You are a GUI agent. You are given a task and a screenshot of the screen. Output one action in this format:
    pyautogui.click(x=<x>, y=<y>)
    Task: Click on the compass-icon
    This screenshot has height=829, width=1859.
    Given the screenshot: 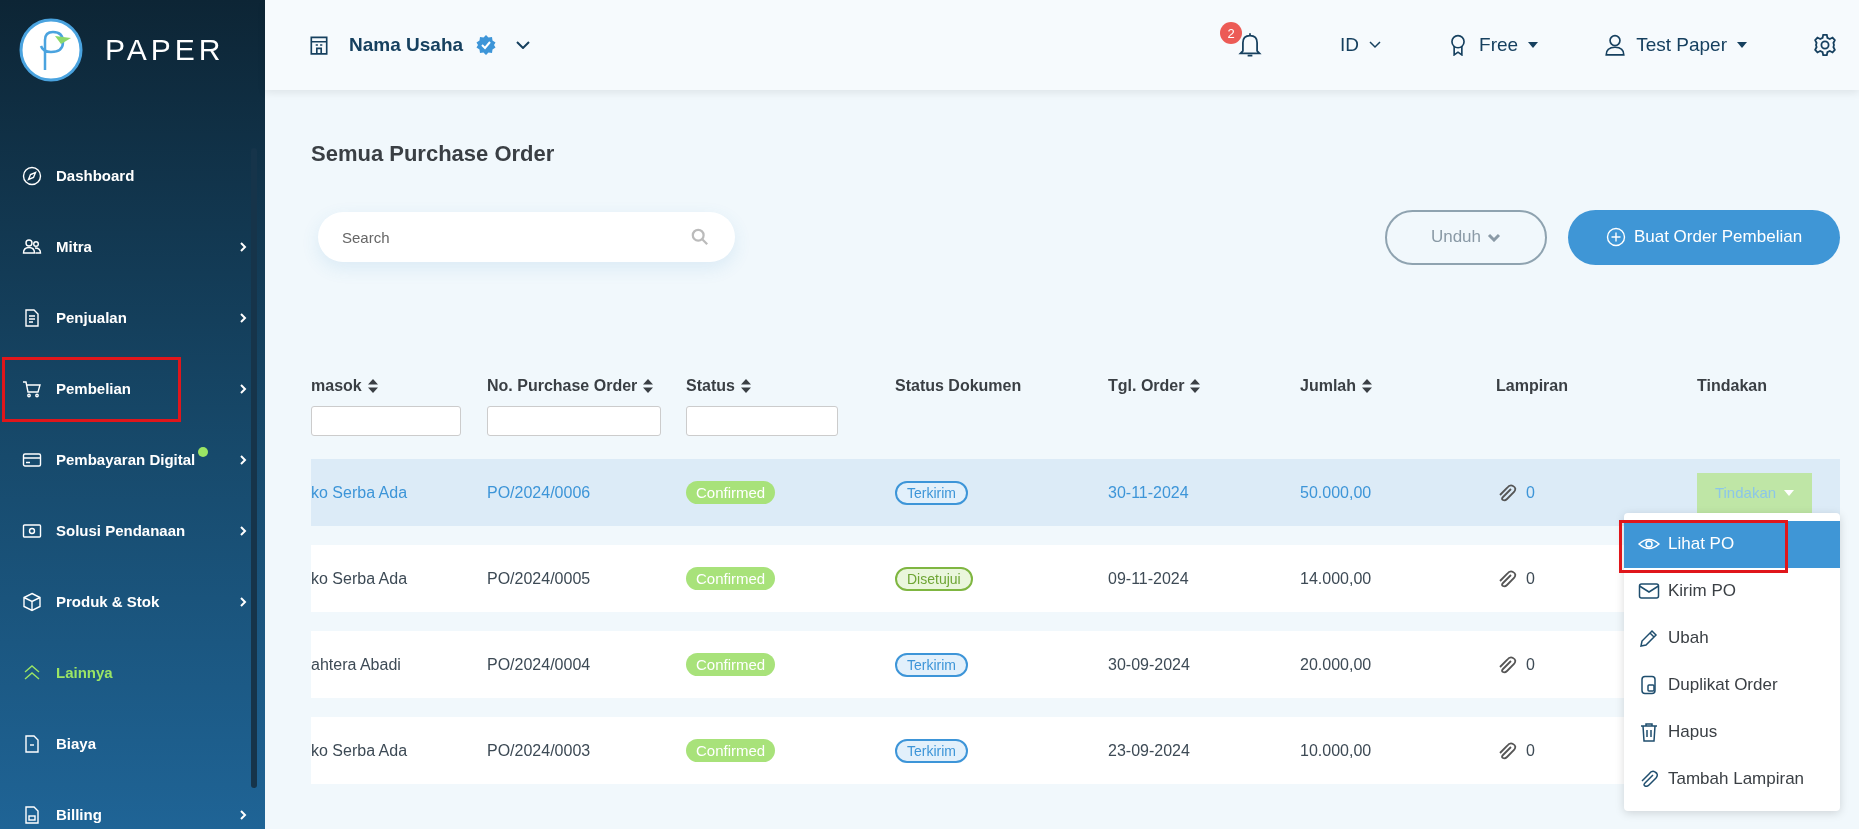 What is the action you would take?
    pyautogui.click(x=32, y=175)
    